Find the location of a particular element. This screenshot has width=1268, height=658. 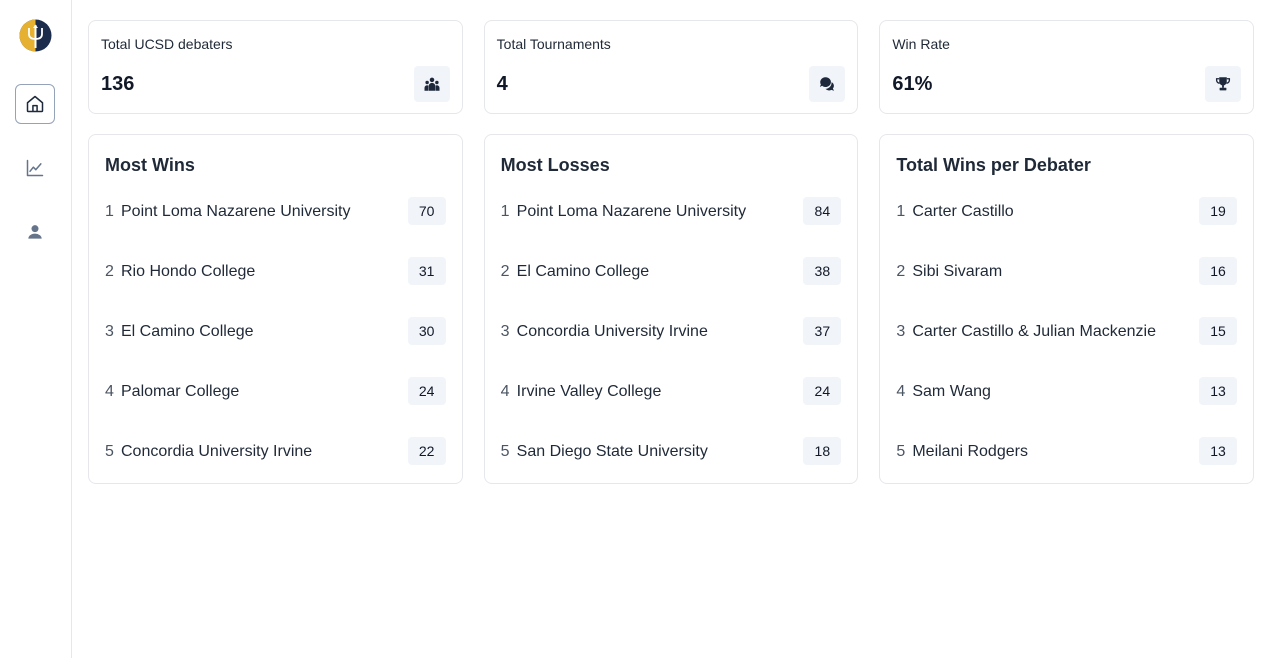

list-item: 3 Concordia University Irvine 37 is located at coordinates (671, 345).